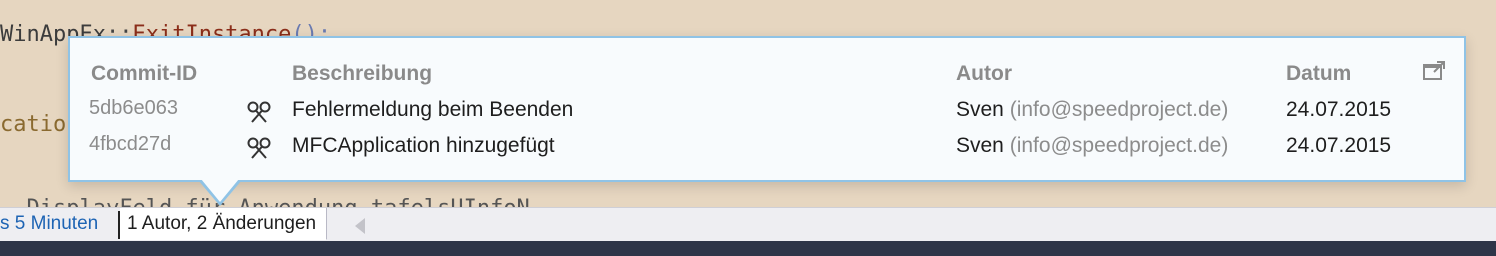 The height and width of the screenshot is (256, 1496). What do you see at coordinates (423, 145) in the screenshot?
I see `commit-description: MFCApplication hinzugefügt` at bounding box center [423, 145].